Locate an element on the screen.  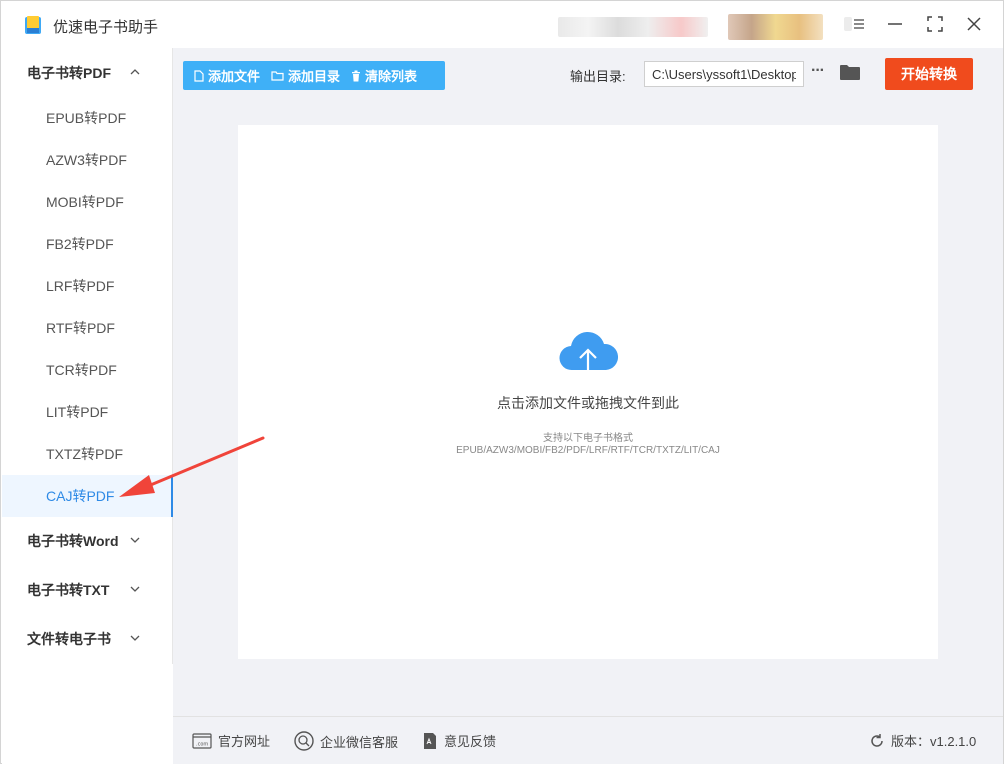
cloud-upload-icon is located at coordinates (588, 355).